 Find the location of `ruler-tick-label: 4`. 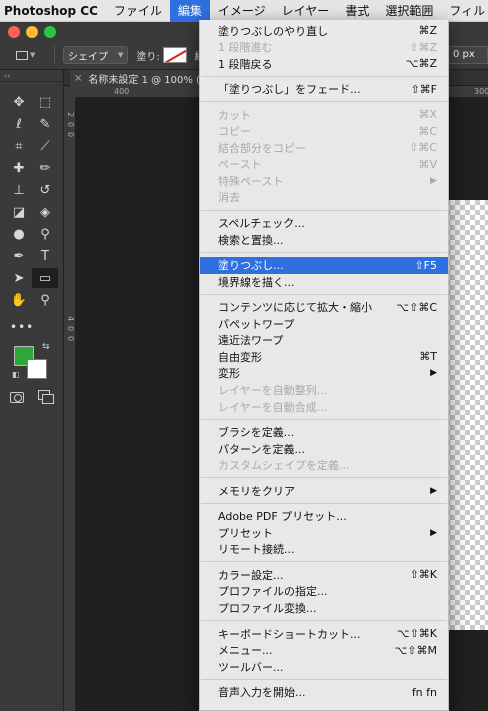

ruler-tick-label: 4 is located at coordinates (70, 319).